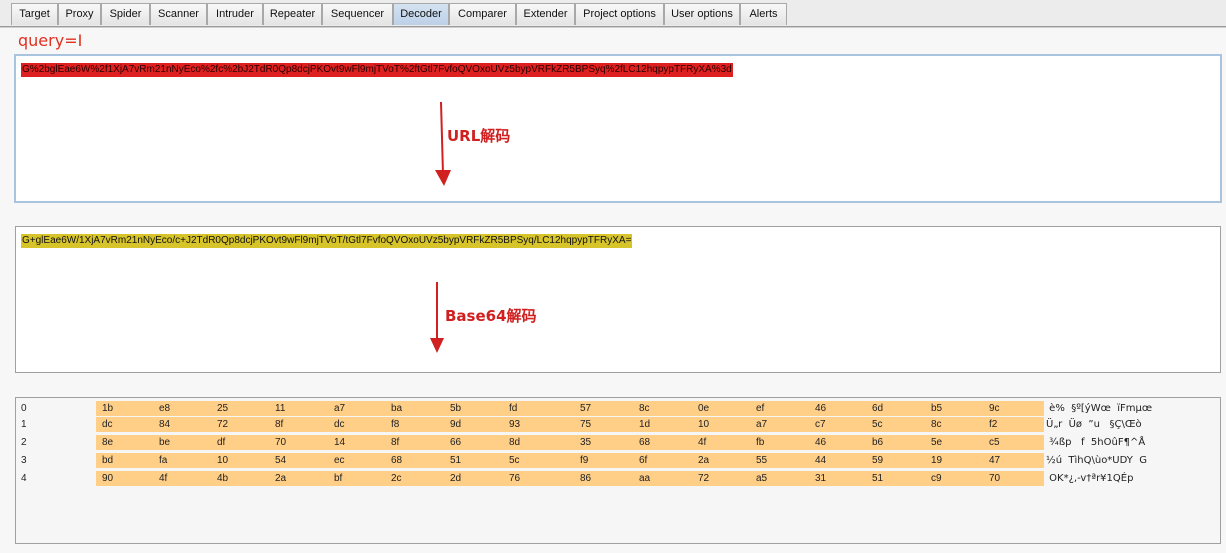 This screenshot has height=553, width=1226. Describe the element at coordinates (1099, 408) in the screenshot. I see `hex-ascii: è% §º[ýWœ ïFmµœ` at that location.